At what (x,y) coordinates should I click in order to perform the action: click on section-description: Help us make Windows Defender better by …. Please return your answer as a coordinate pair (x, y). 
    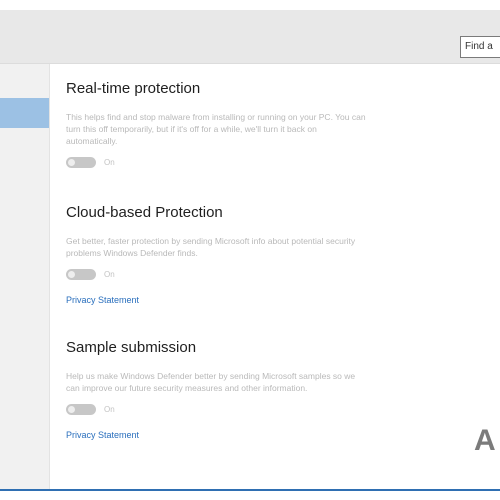
    Looking at the image, I should click on (211, 382).